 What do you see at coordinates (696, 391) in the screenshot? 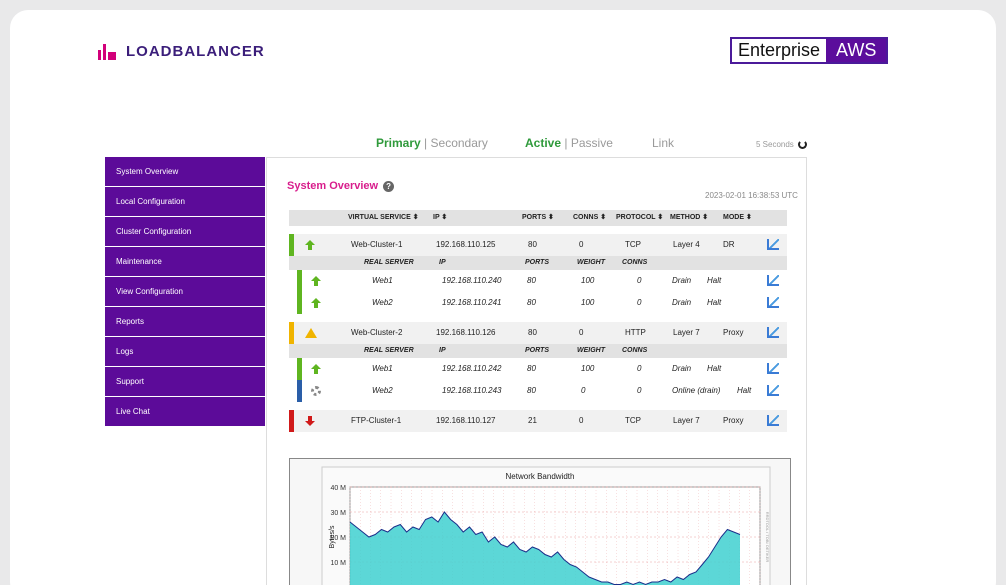
I see `drain-link: Online (drain)` at bounding box center [696, 391].